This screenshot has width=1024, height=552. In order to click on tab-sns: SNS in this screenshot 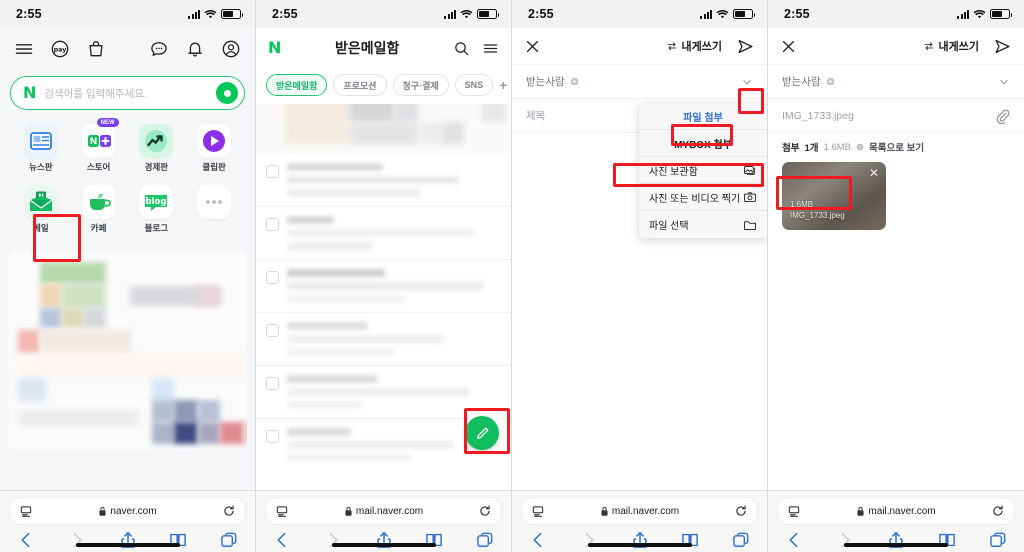, I will do `click(474, 85)`.